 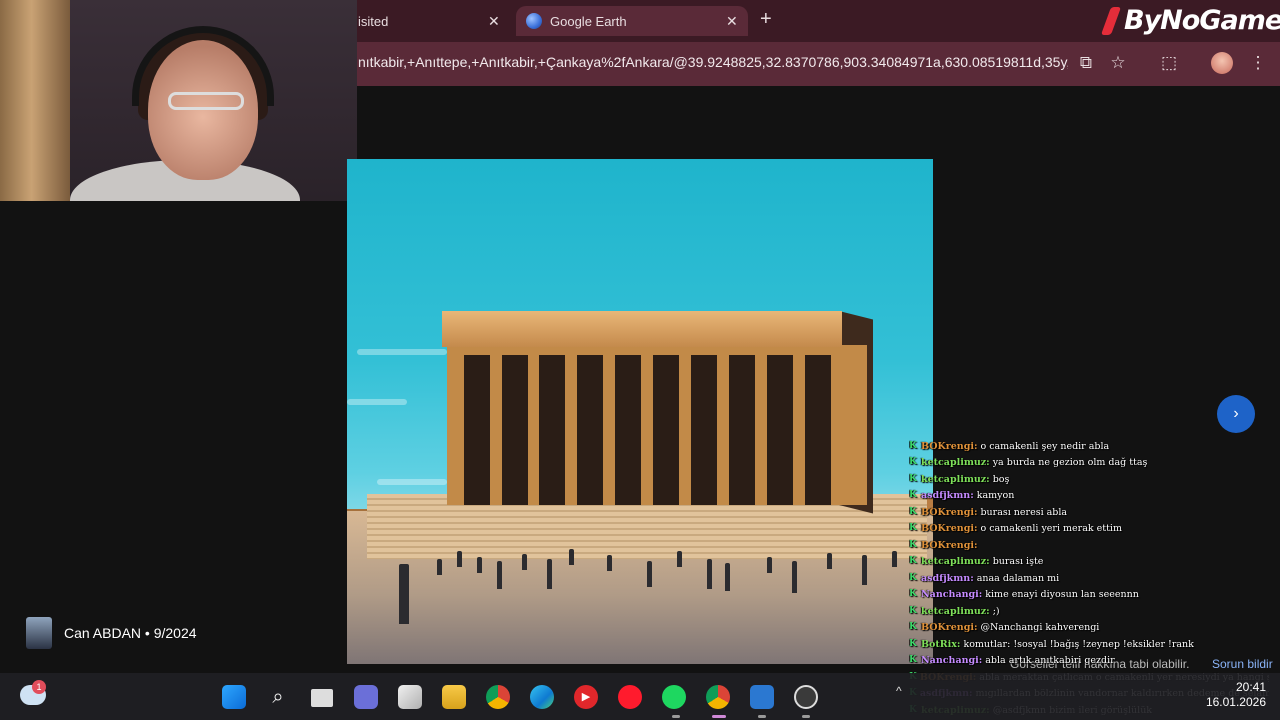 I want to click on task-view-icon, so click(x=322, y=698).